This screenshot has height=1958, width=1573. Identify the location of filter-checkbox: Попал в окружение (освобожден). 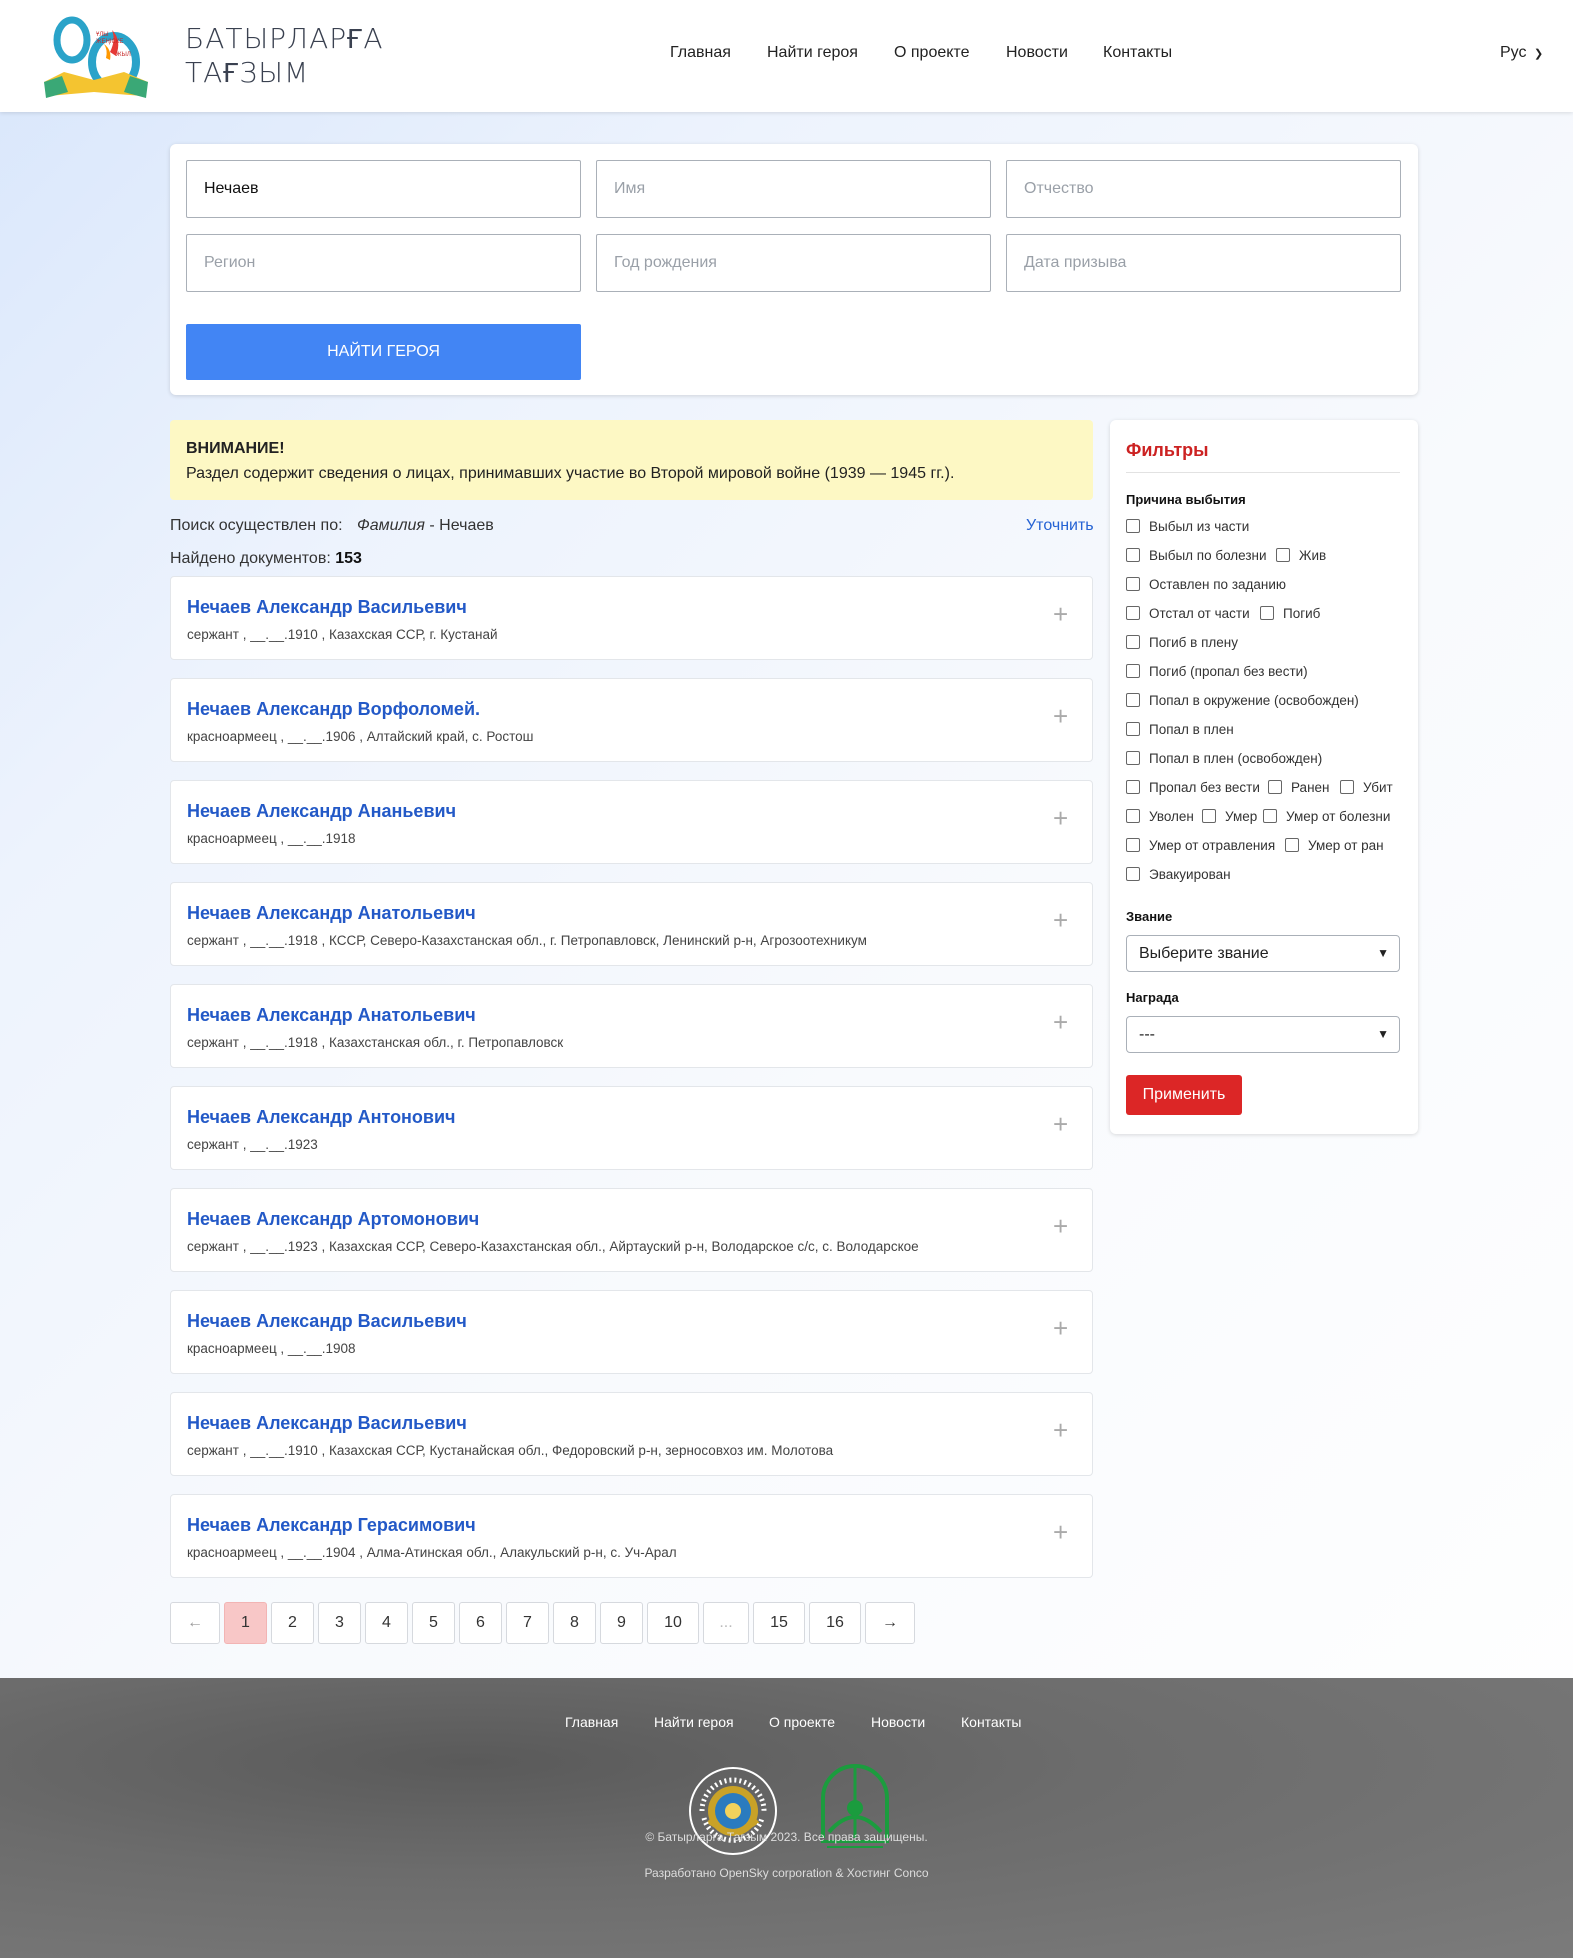
(1242, 700).